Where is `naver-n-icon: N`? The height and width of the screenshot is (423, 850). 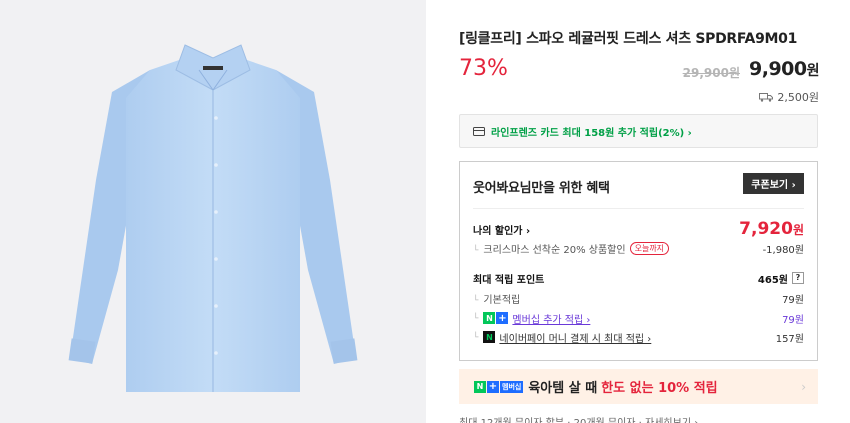
naver-n-icon: N is located at coordinates (480, 386).